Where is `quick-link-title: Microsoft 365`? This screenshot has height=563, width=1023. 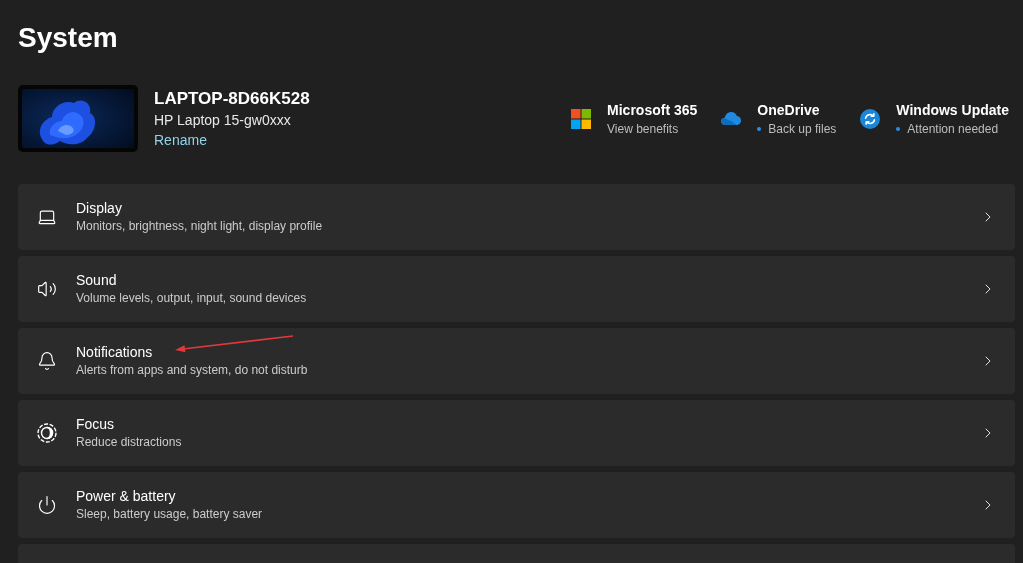 quick-link-title: Microsoft 365 is located at coordinates (652, 109).